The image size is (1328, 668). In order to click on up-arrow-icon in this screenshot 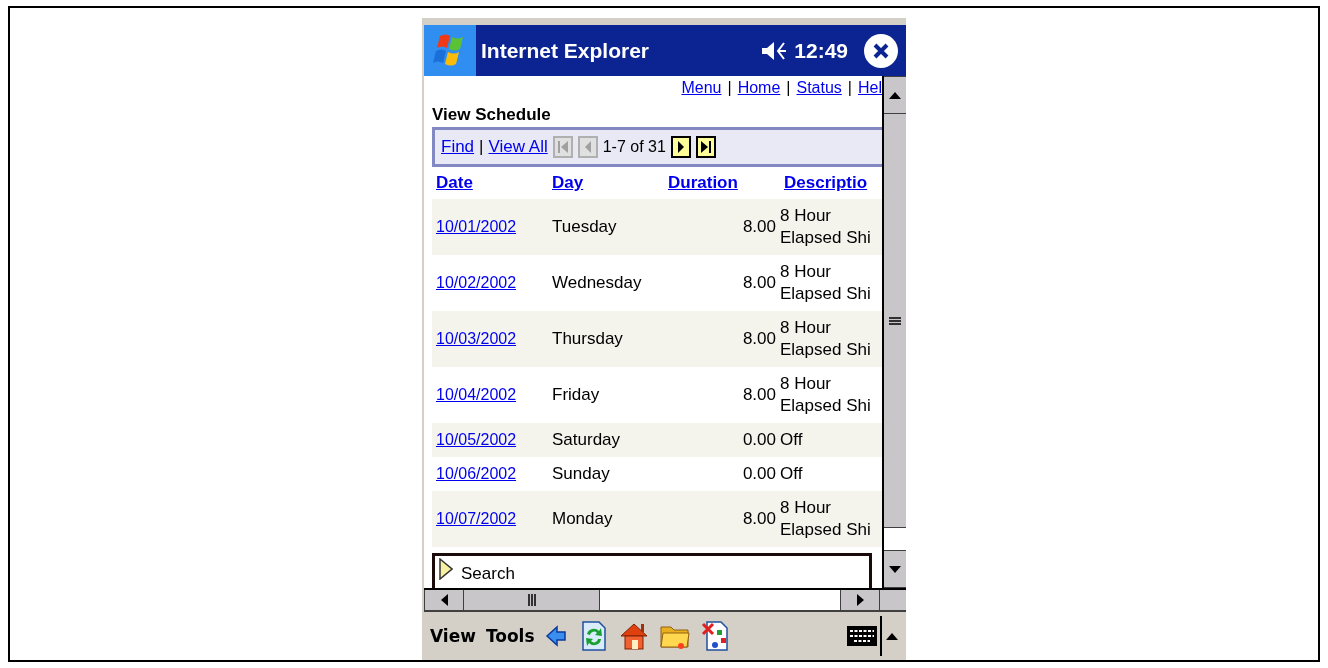, I will do `click(895, 95)`.